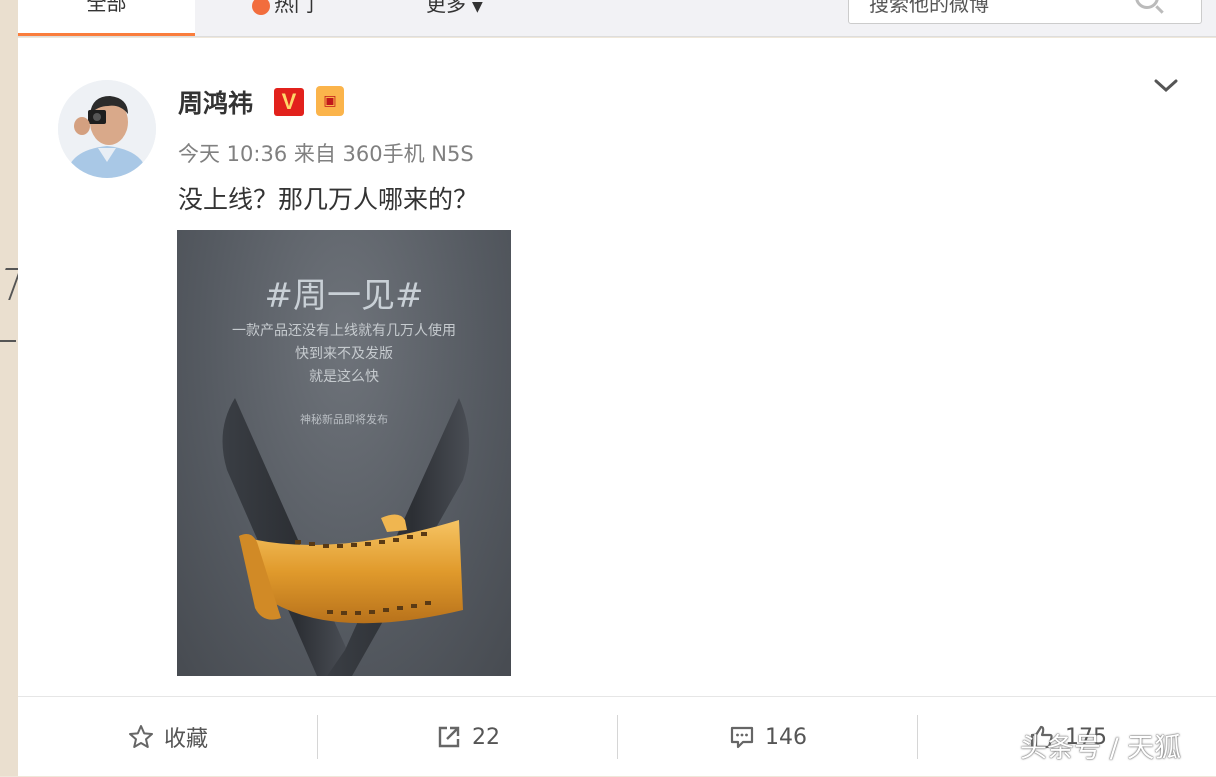 The height and width of the screenshot is (777, 1216). What do you see at coordinates (106, 18) in the screenshot?
I see `tab-all: 全部` at bounding box center [106, 18].